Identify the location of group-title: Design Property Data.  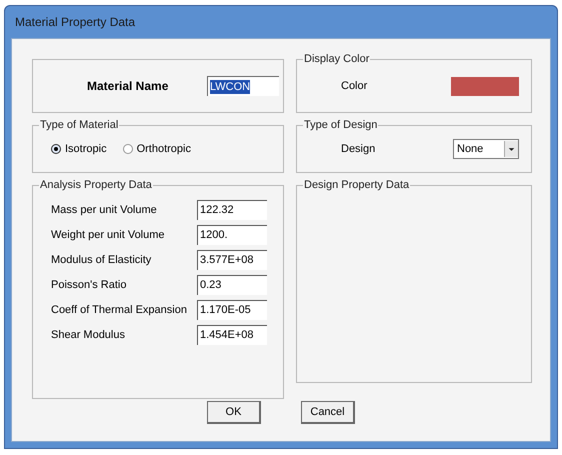
(356, 185).